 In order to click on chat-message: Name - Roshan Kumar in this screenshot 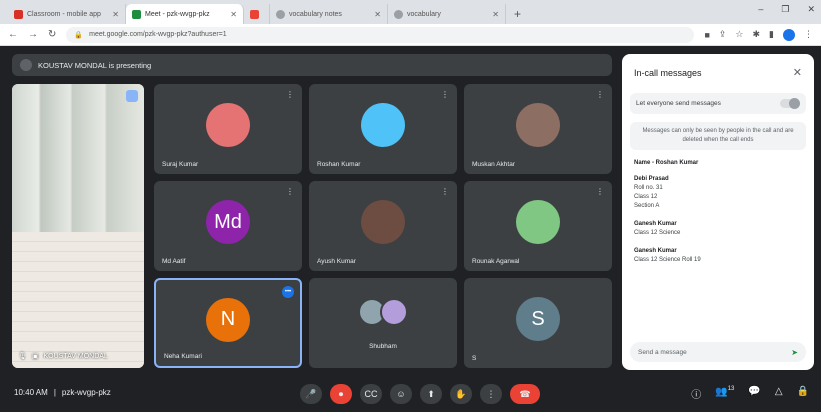, I will do `click(718, 163)`.